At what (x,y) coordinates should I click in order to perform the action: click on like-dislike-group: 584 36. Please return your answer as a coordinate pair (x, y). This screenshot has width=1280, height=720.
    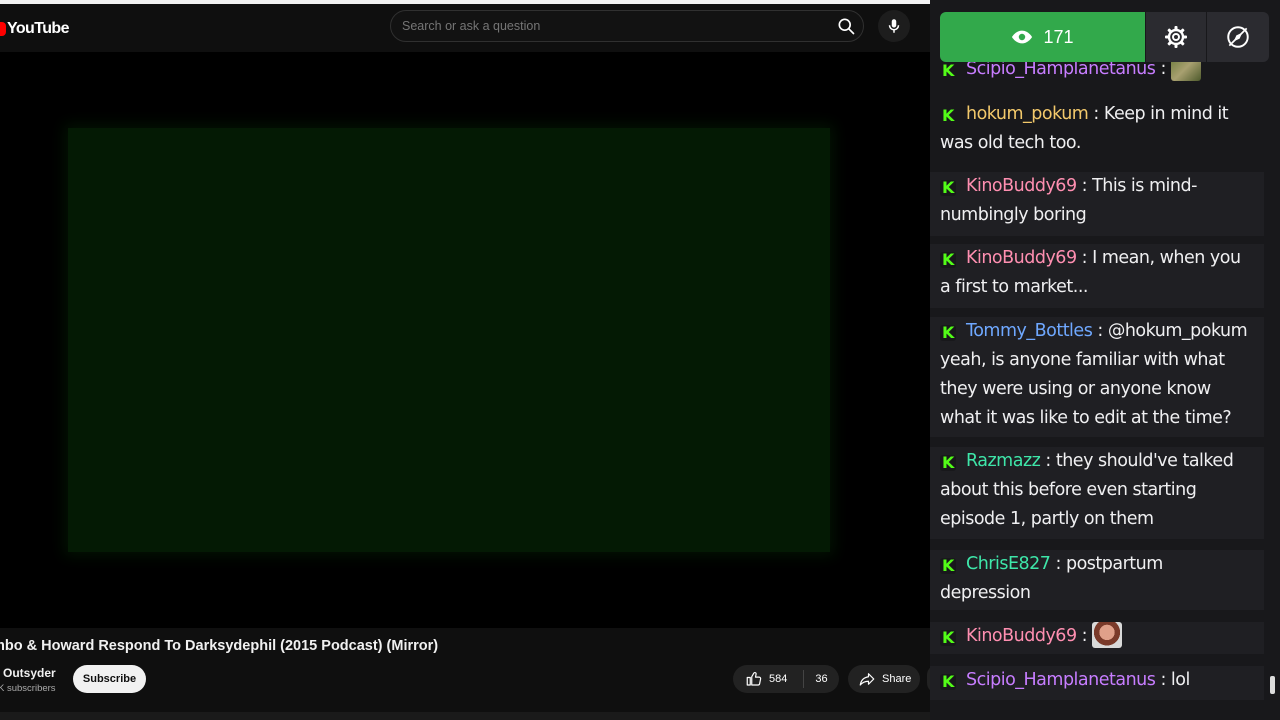
    Looking at the image, I should click on (786, 679).